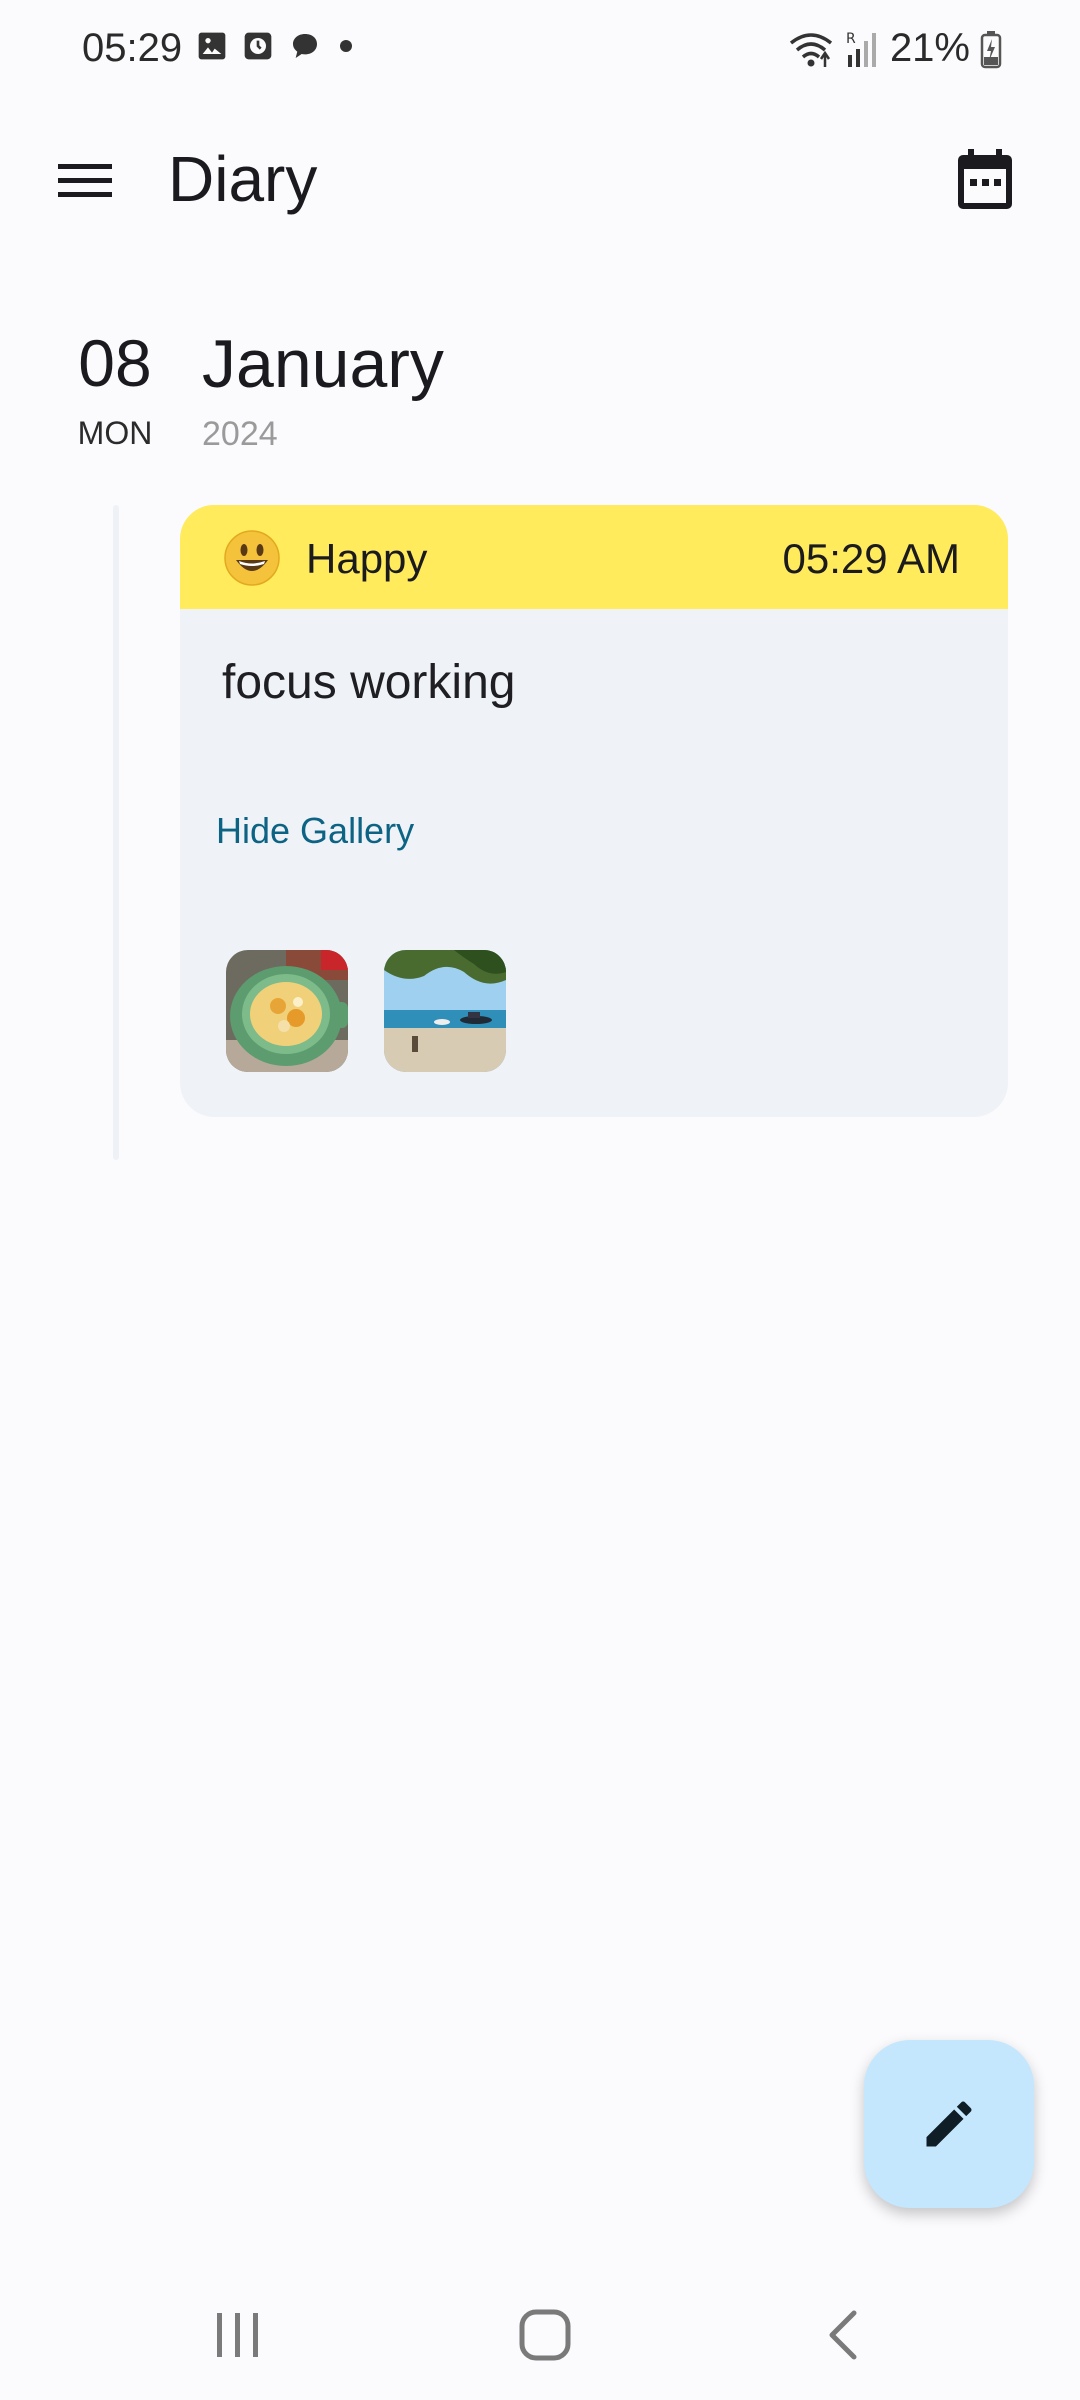 This screenshot has width=1080, height=2400. I want to click on entry-text: focus working, so click(369, 682).